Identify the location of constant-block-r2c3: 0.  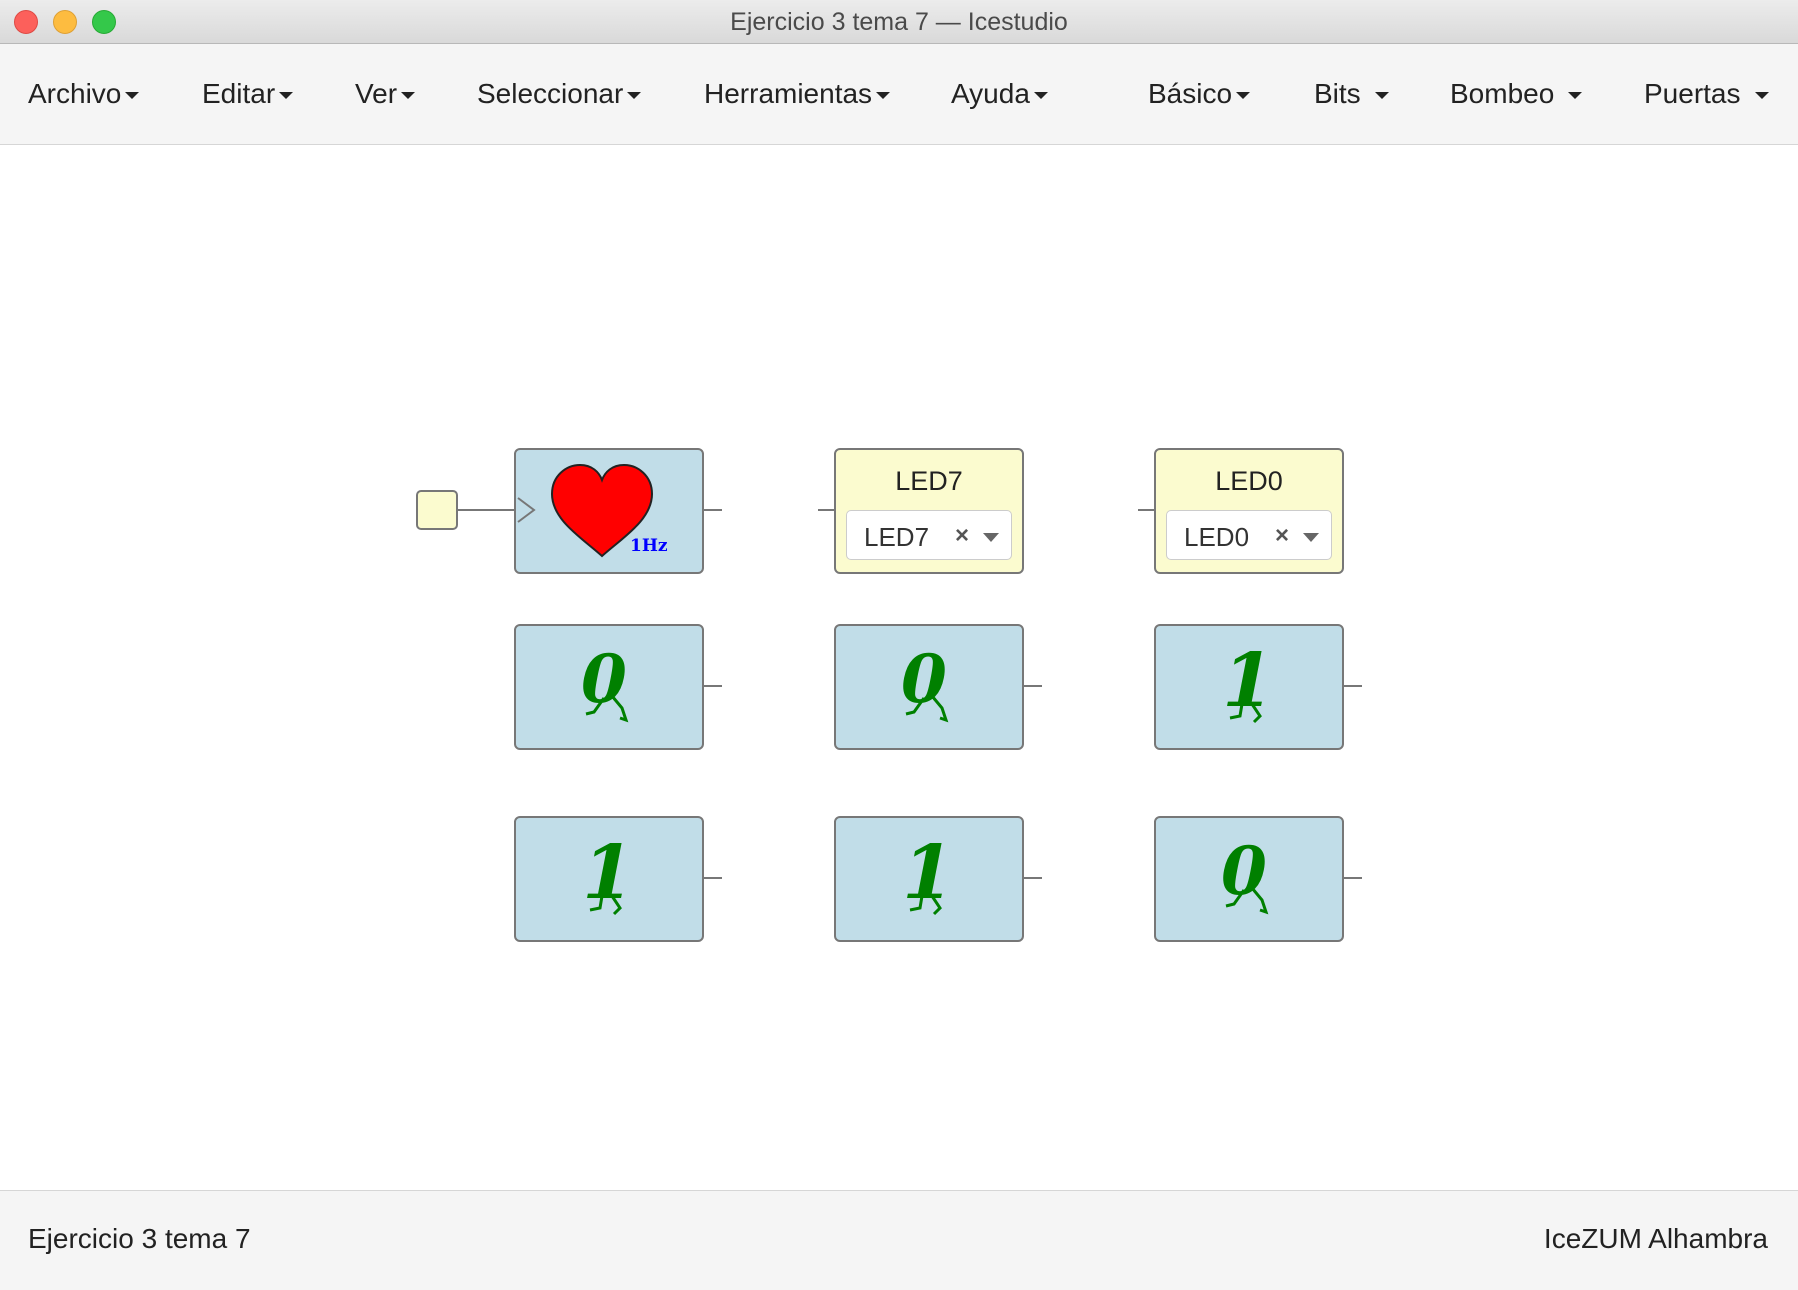
(1249, 879).